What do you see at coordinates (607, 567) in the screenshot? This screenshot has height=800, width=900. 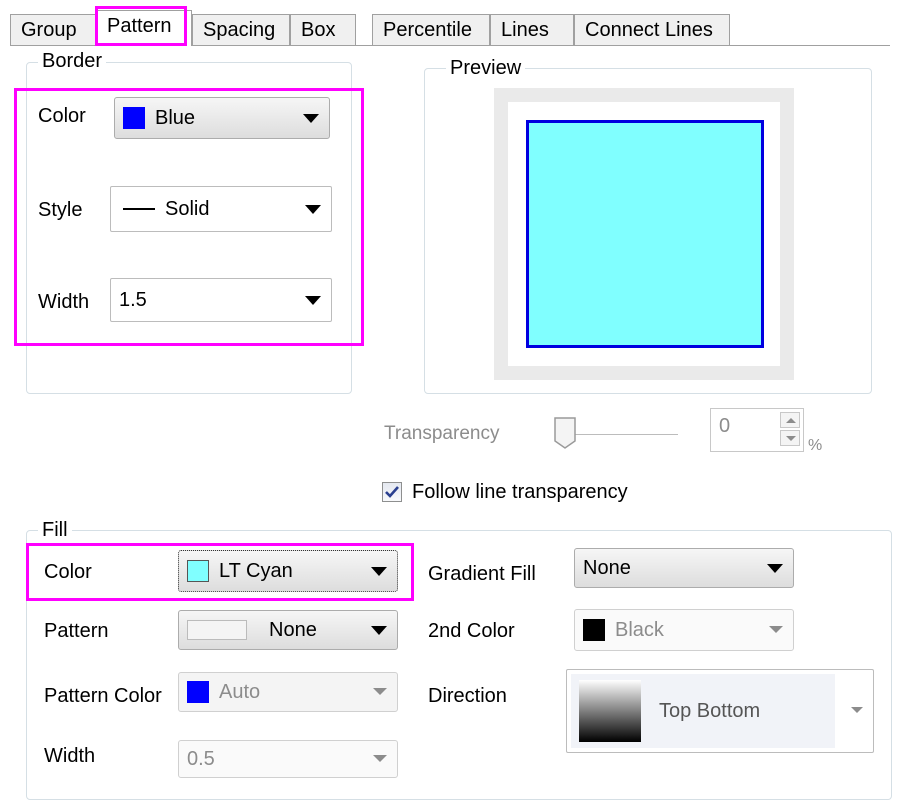 I see `gradient-fill-value: None` at bounding box center [607, 567].